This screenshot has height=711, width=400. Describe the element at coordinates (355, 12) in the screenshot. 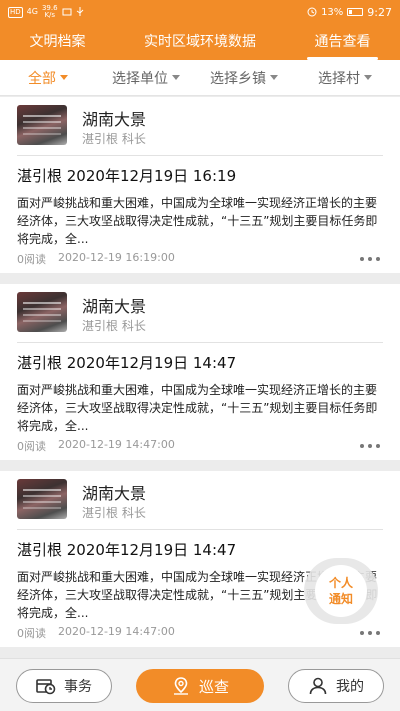

I see `battery-icon` at that location.